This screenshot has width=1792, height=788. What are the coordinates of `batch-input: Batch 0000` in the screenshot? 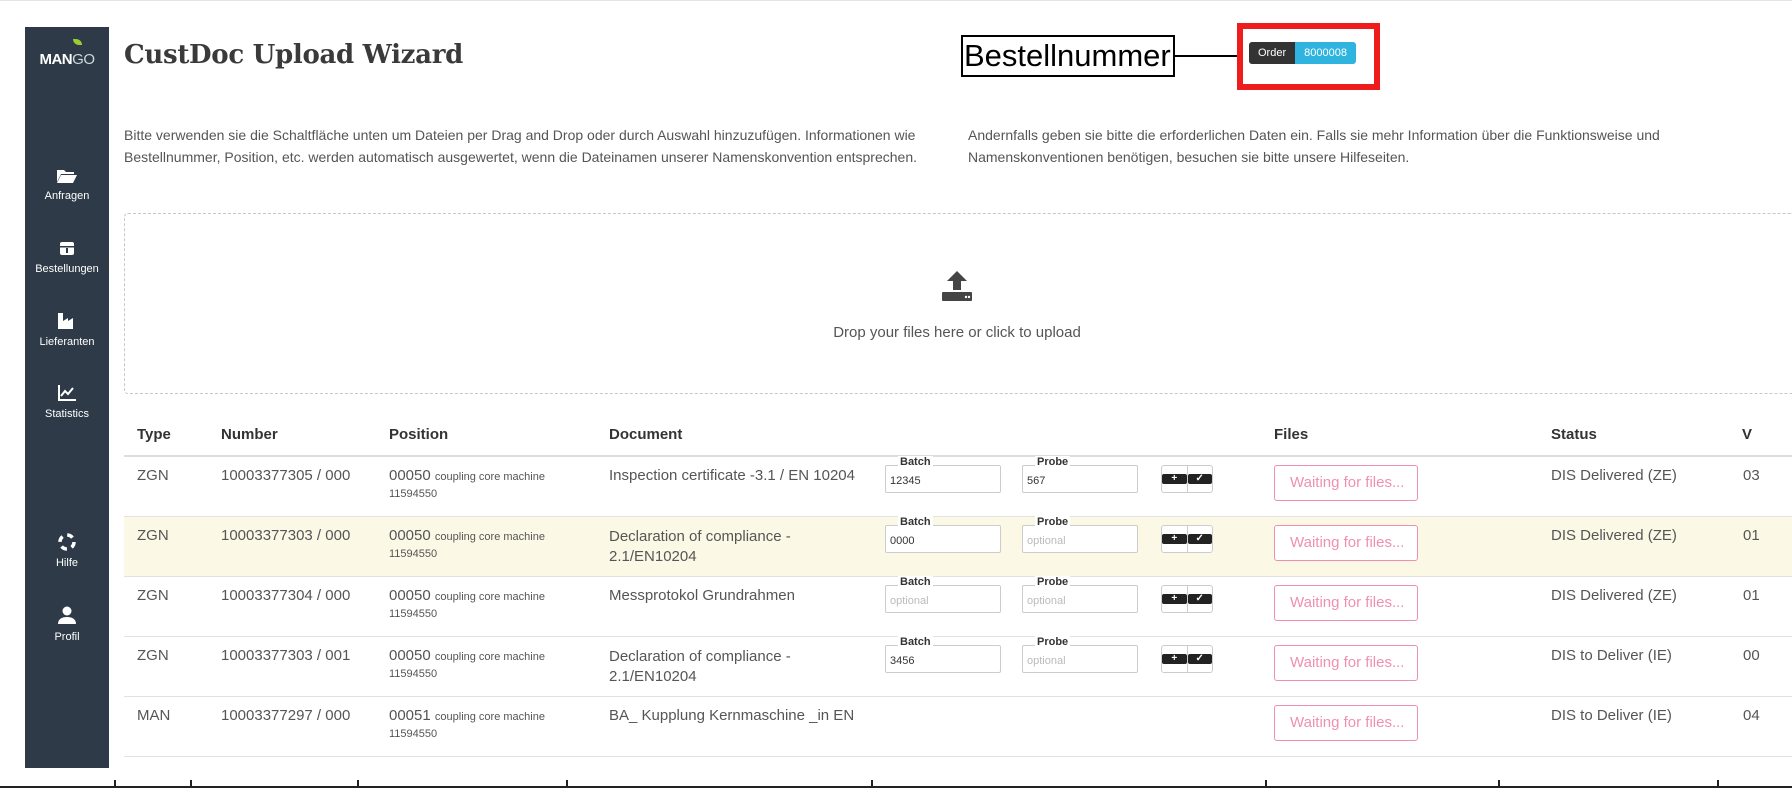 It's located at (943, 534).